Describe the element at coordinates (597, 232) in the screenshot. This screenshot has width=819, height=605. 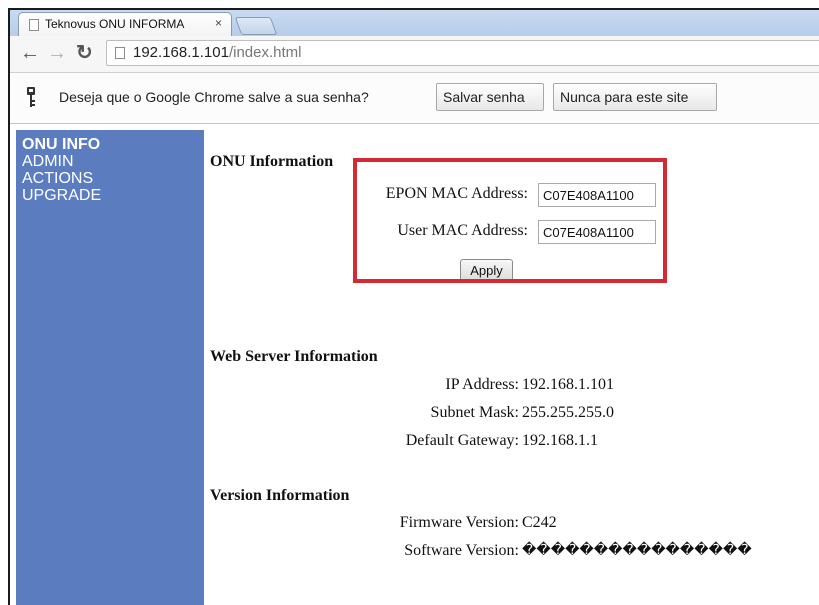
I see `user-mac-field` at that location.